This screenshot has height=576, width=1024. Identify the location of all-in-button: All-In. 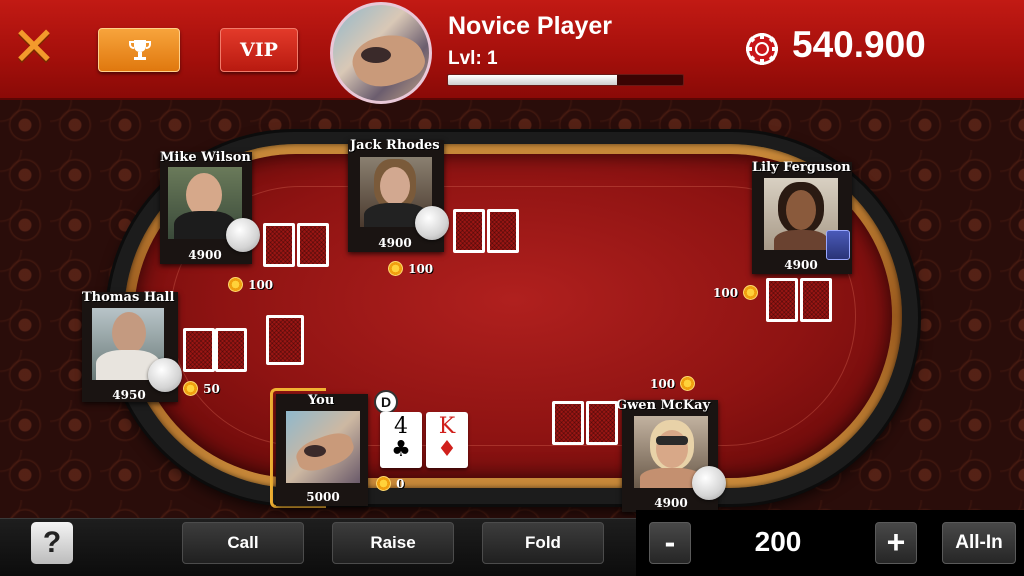
(979, 543).